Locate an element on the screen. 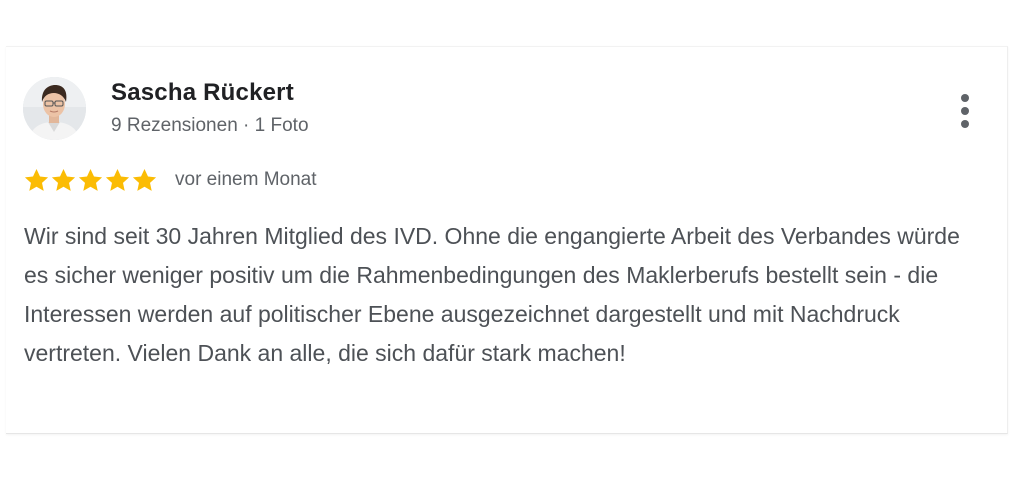 The image size is (1024, 492). rating-row: vor einem Monat is located at coordinates (170, 180).